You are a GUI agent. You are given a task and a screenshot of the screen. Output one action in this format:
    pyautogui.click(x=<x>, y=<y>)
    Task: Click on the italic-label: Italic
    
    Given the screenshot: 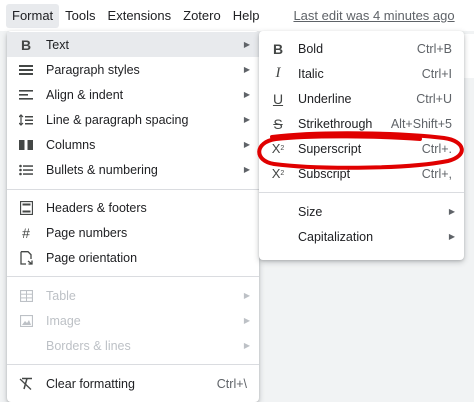 What is the action you would take?
    pyautogui.click(x=311, y=73)
    